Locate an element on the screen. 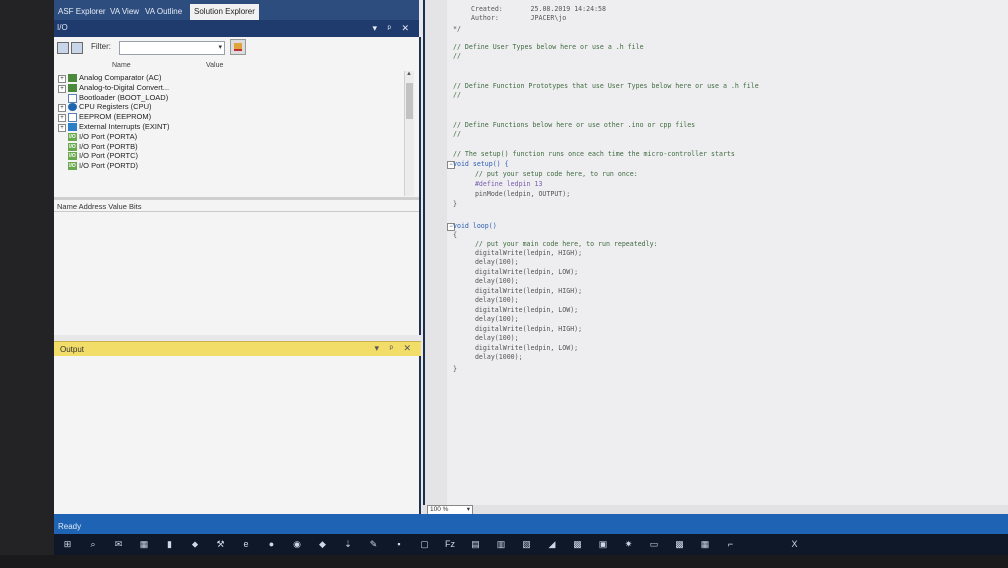 This screenshot has height=568, width=1008. column-value: Value is located at coordinates (214, 65).